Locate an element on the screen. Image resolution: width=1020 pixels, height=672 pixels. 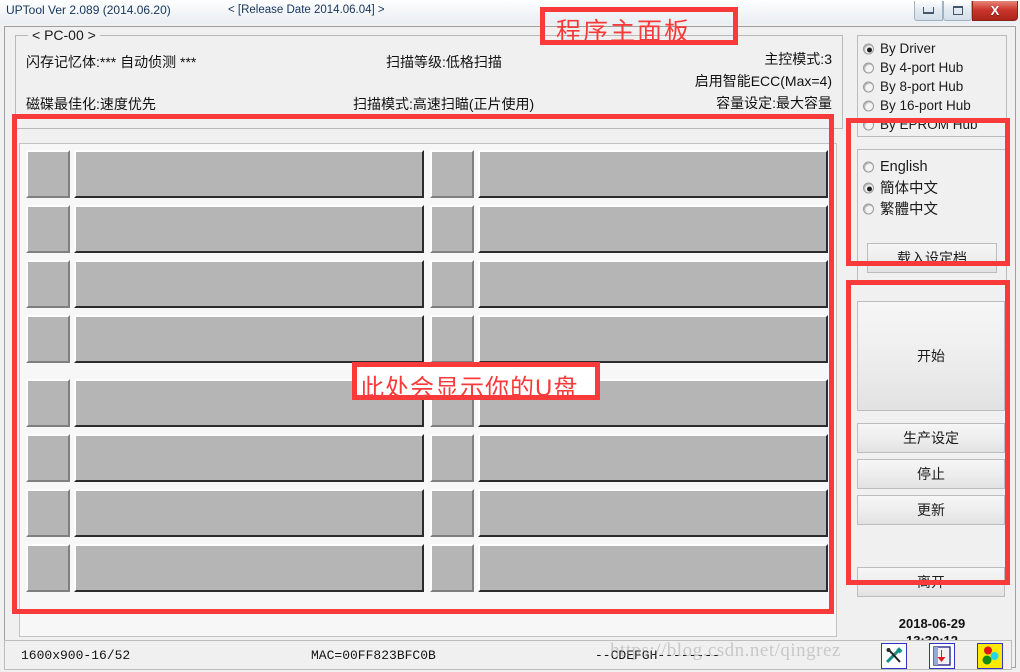
maximize-button is located at coordinates (957, 11).